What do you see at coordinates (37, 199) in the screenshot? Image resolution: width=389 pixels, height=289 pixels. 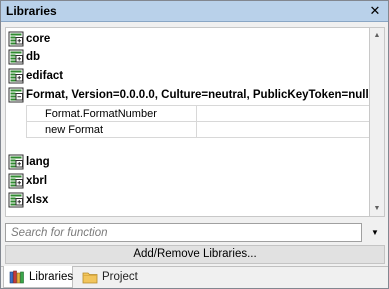 I see `library-label: xlsx` at bounding box center [37, 199].